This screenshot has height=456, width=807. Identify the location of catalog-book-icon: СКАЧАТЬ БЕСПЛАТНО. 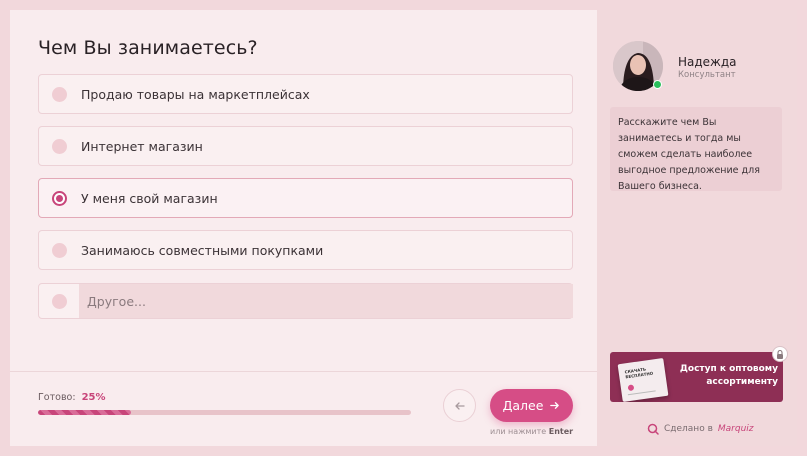
(643, 379).